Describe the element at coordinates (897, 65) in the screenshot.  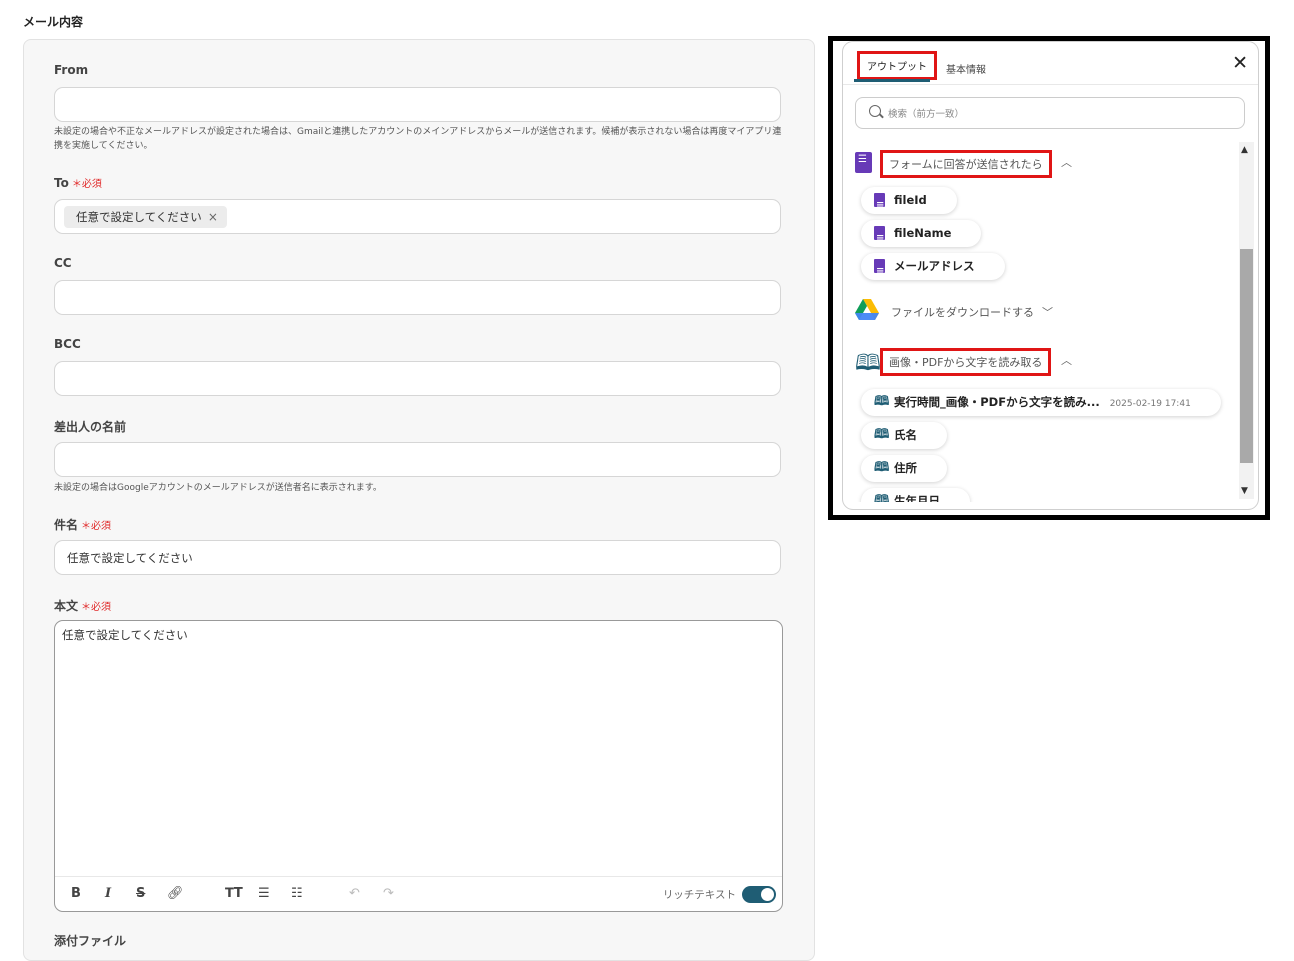
I see `tab-output: アウトプット` at that location.